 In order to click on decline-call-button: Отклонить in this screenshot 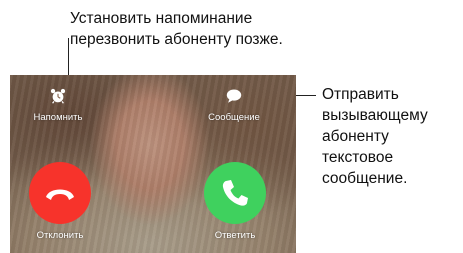, I will do `click(60, 201)`.